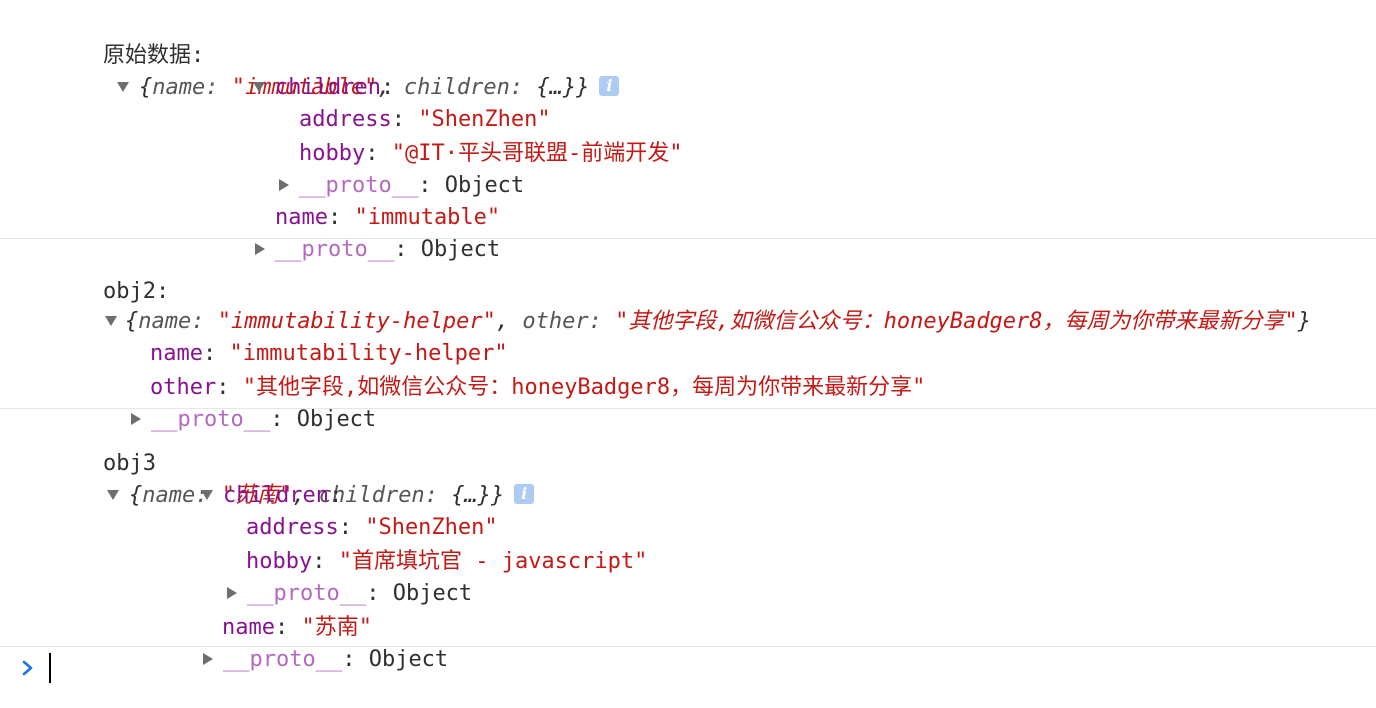 Image resolution: width=1376 pixels, height=708 pixels. I want to click on log1-label: 原始数据:, so click(153, 55).